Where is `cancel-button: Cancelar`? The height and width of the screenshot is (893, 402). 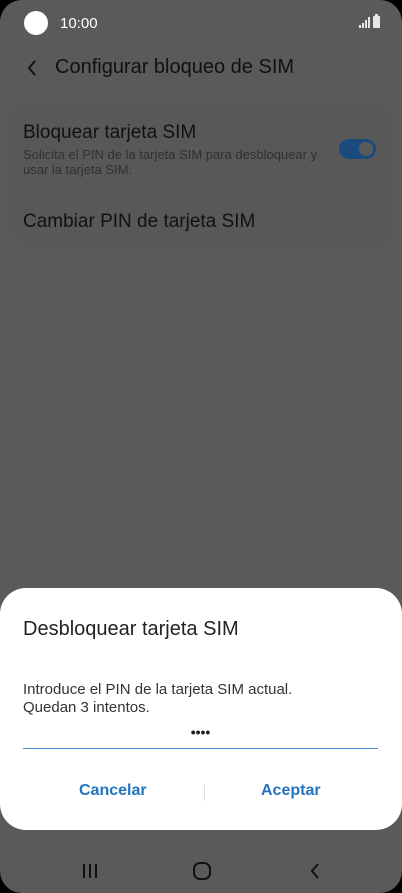 cancel-button: Cancelar is located at coordinates (113, 791).